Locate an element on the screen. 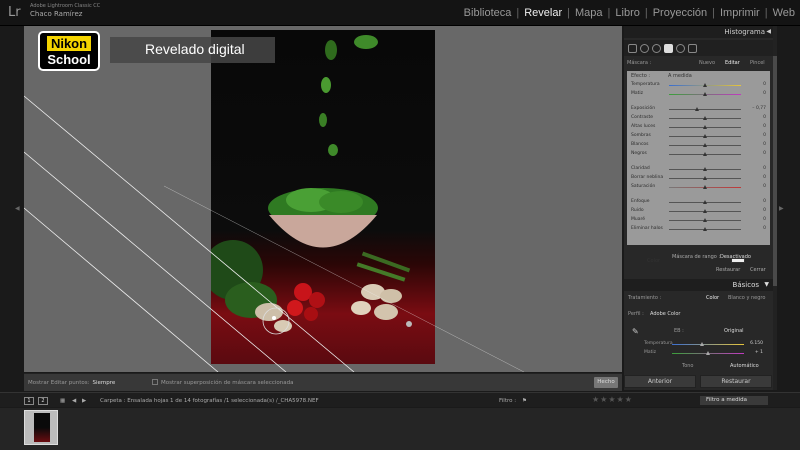  slider-ruido: Ruido 0 is located at coordinates (698, 211).